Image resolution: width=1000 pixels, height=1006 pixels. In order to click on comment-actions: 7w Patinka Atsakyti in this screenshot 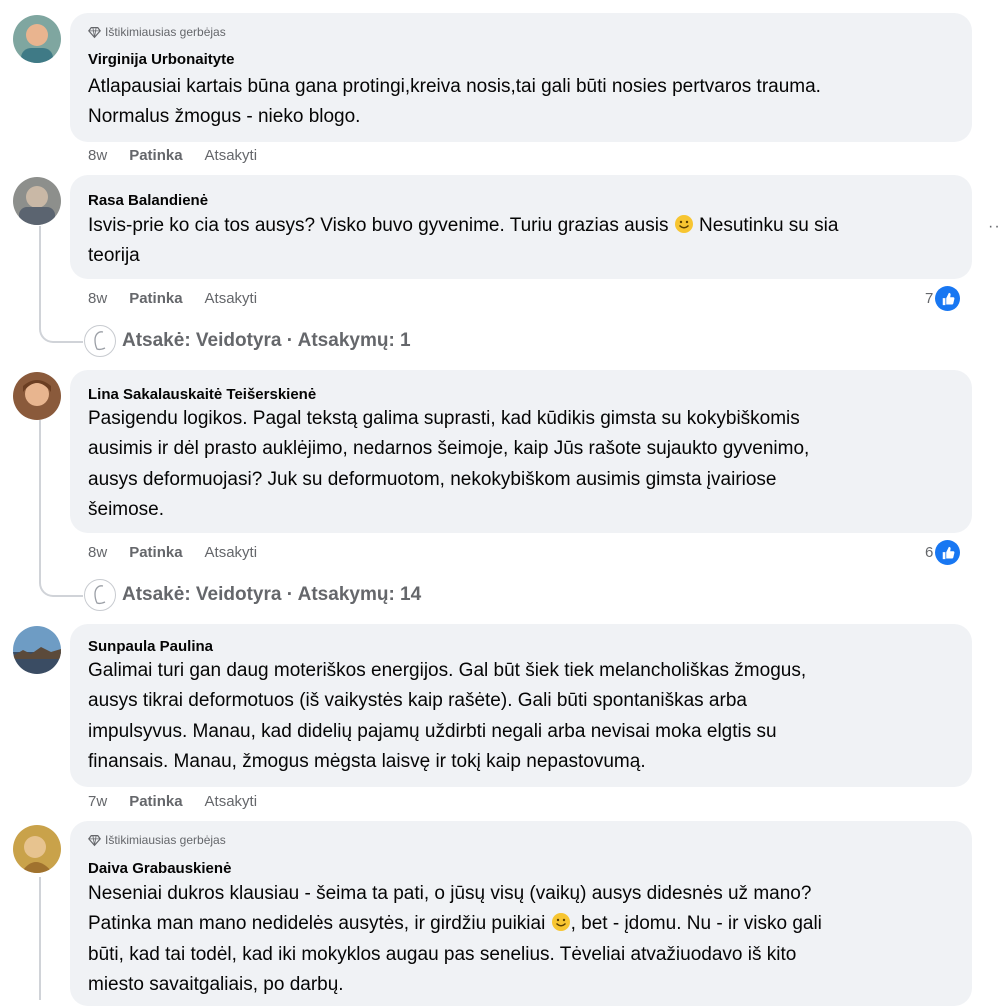, I will do `click(172, 801)`.